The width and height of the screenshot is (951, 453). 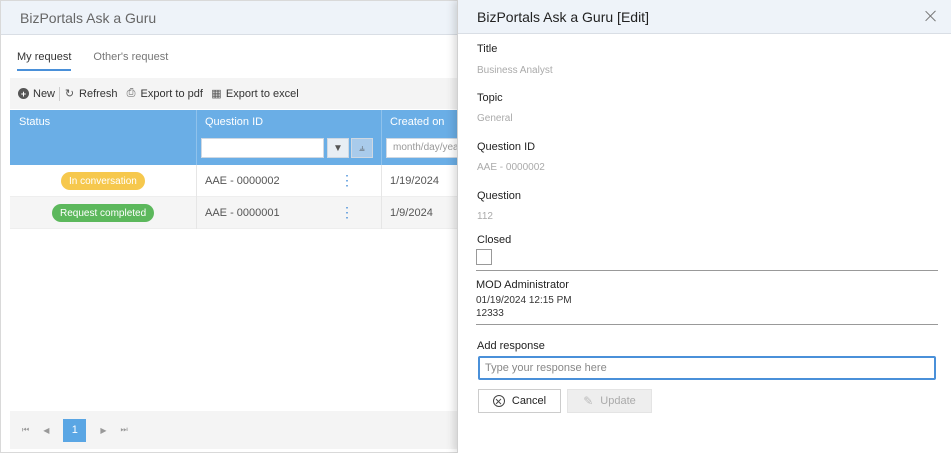 What do you see at coordinates (362, 148) in the screenshot?
I see `clear-filter-icon: ⫨` at bounding box center [362, 148].